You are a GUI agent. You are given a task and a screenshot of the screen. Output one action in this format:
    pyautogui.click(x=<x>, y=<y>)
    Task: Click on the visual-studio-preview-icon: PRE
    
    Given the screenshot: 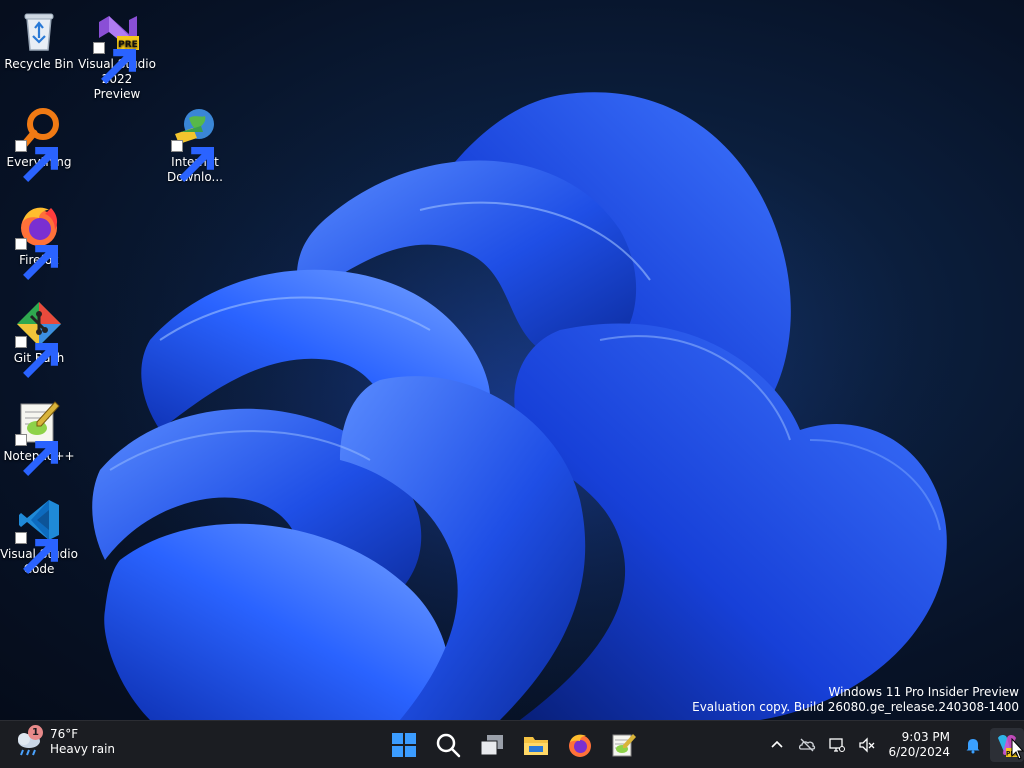 What is the action you would take?
    pyautogui.click(x=117, y=45)
    